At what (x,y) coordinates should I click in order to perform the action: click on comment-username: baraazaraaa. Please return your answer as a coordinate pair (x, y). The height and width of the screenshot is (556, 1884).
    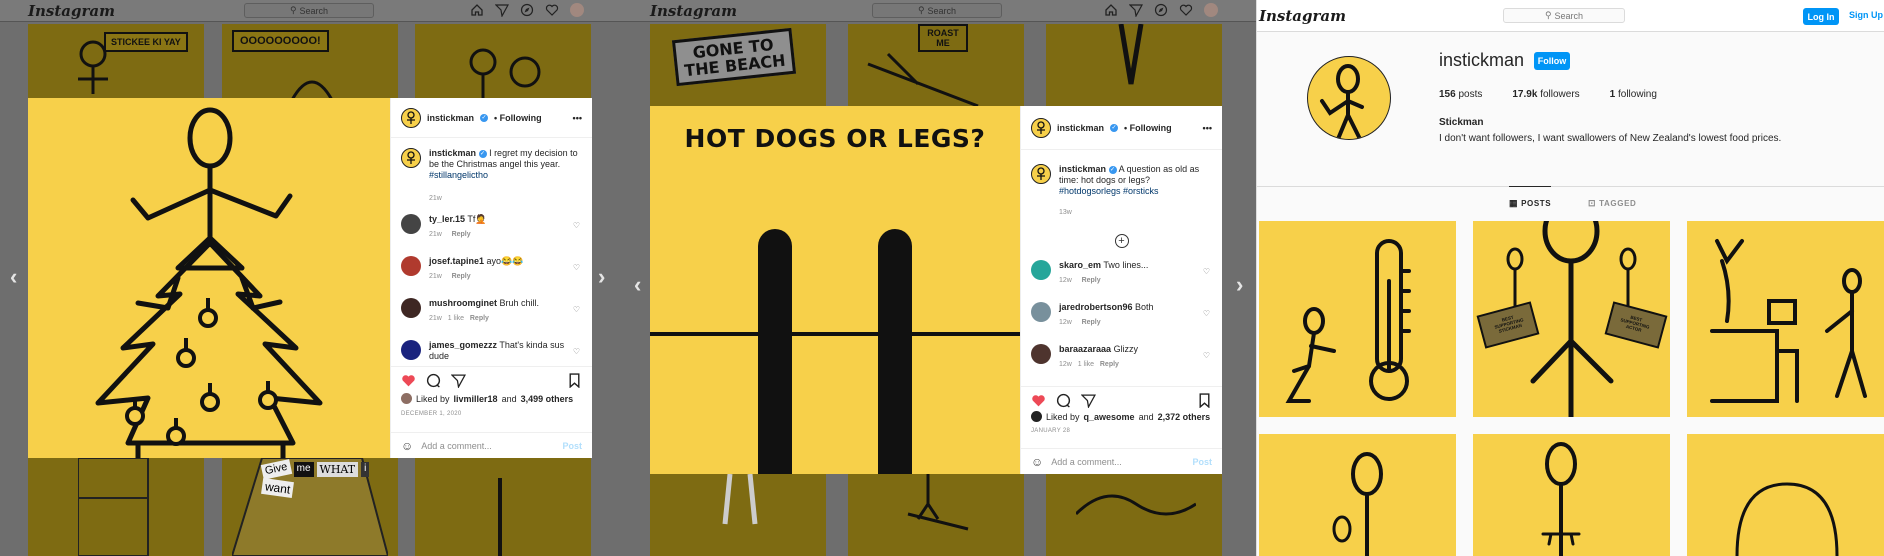
    Looking at the image, I should click on (1085, 349).